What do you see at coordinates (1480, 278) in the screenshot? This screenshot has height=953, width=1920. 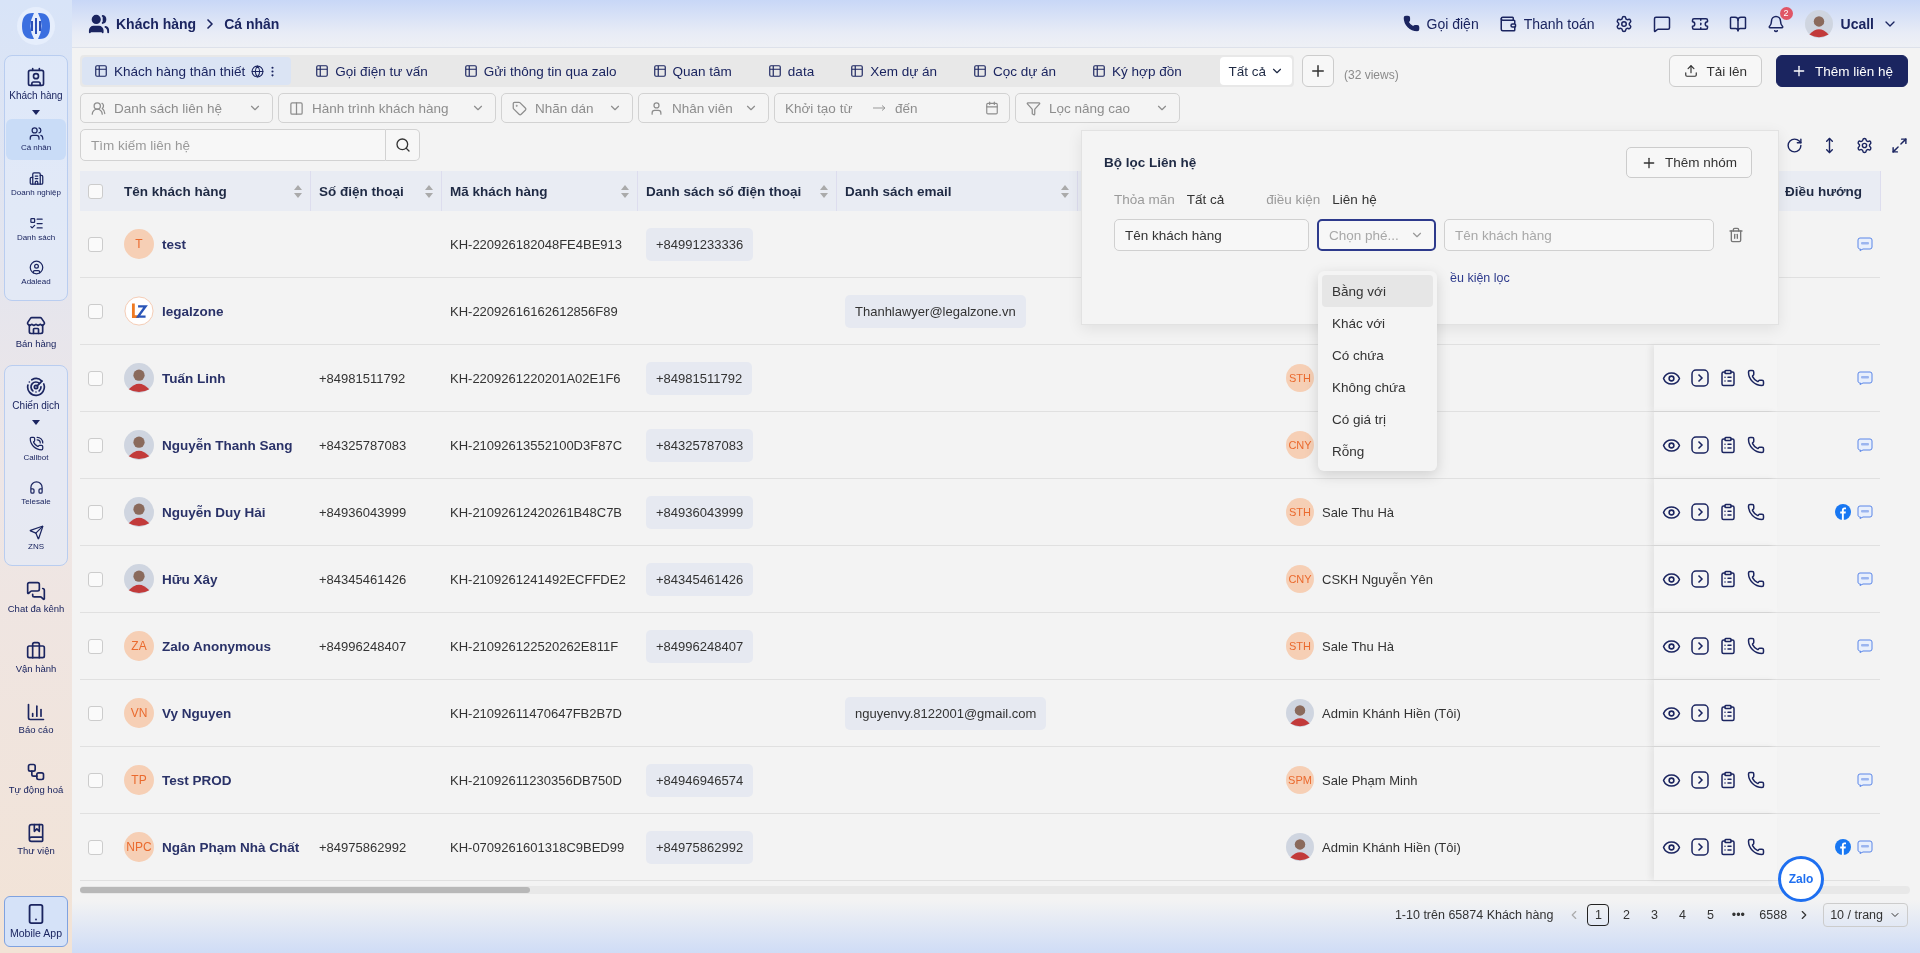 I see `add-condition-link: ều kiện lọc` at bounding box center [1480, 278].